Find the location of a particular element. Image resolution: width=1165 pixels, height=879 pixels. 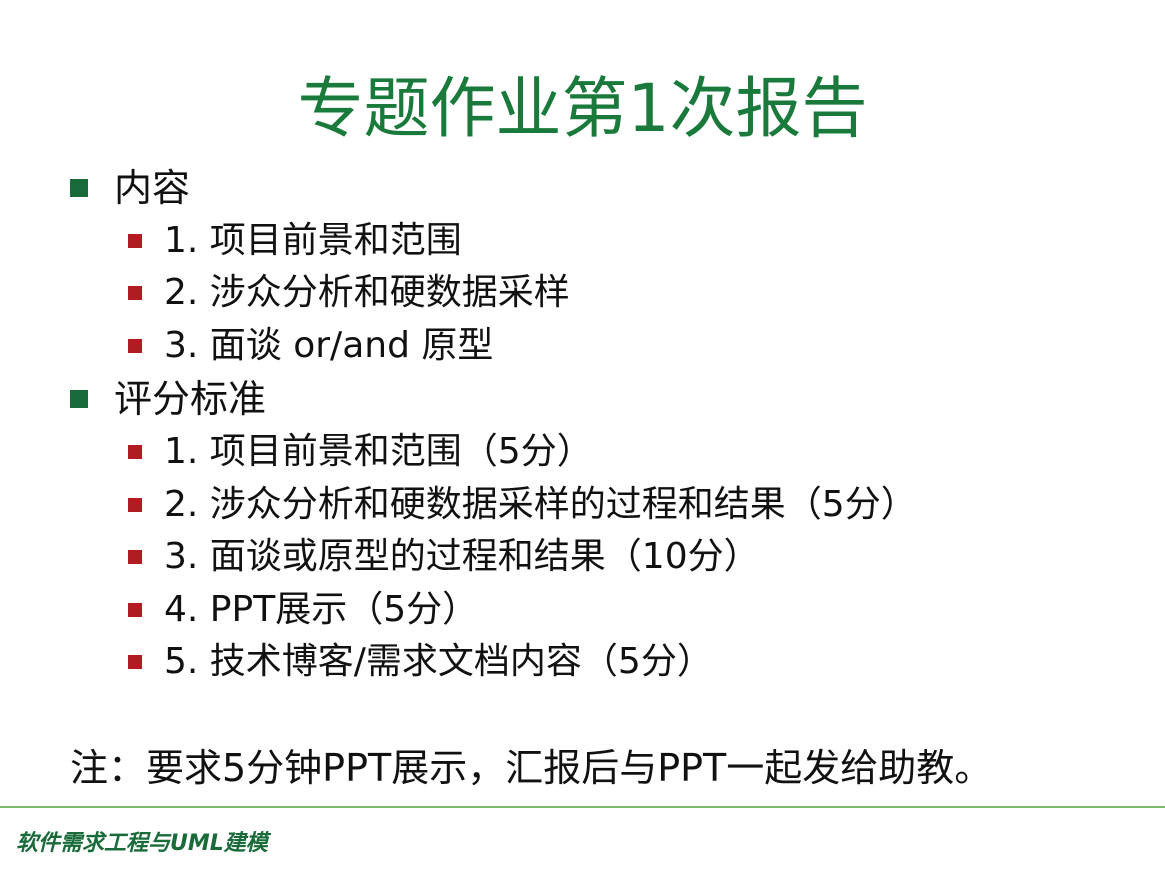

section-heading-label: 评分标准 is located at coordinates (190, 399).